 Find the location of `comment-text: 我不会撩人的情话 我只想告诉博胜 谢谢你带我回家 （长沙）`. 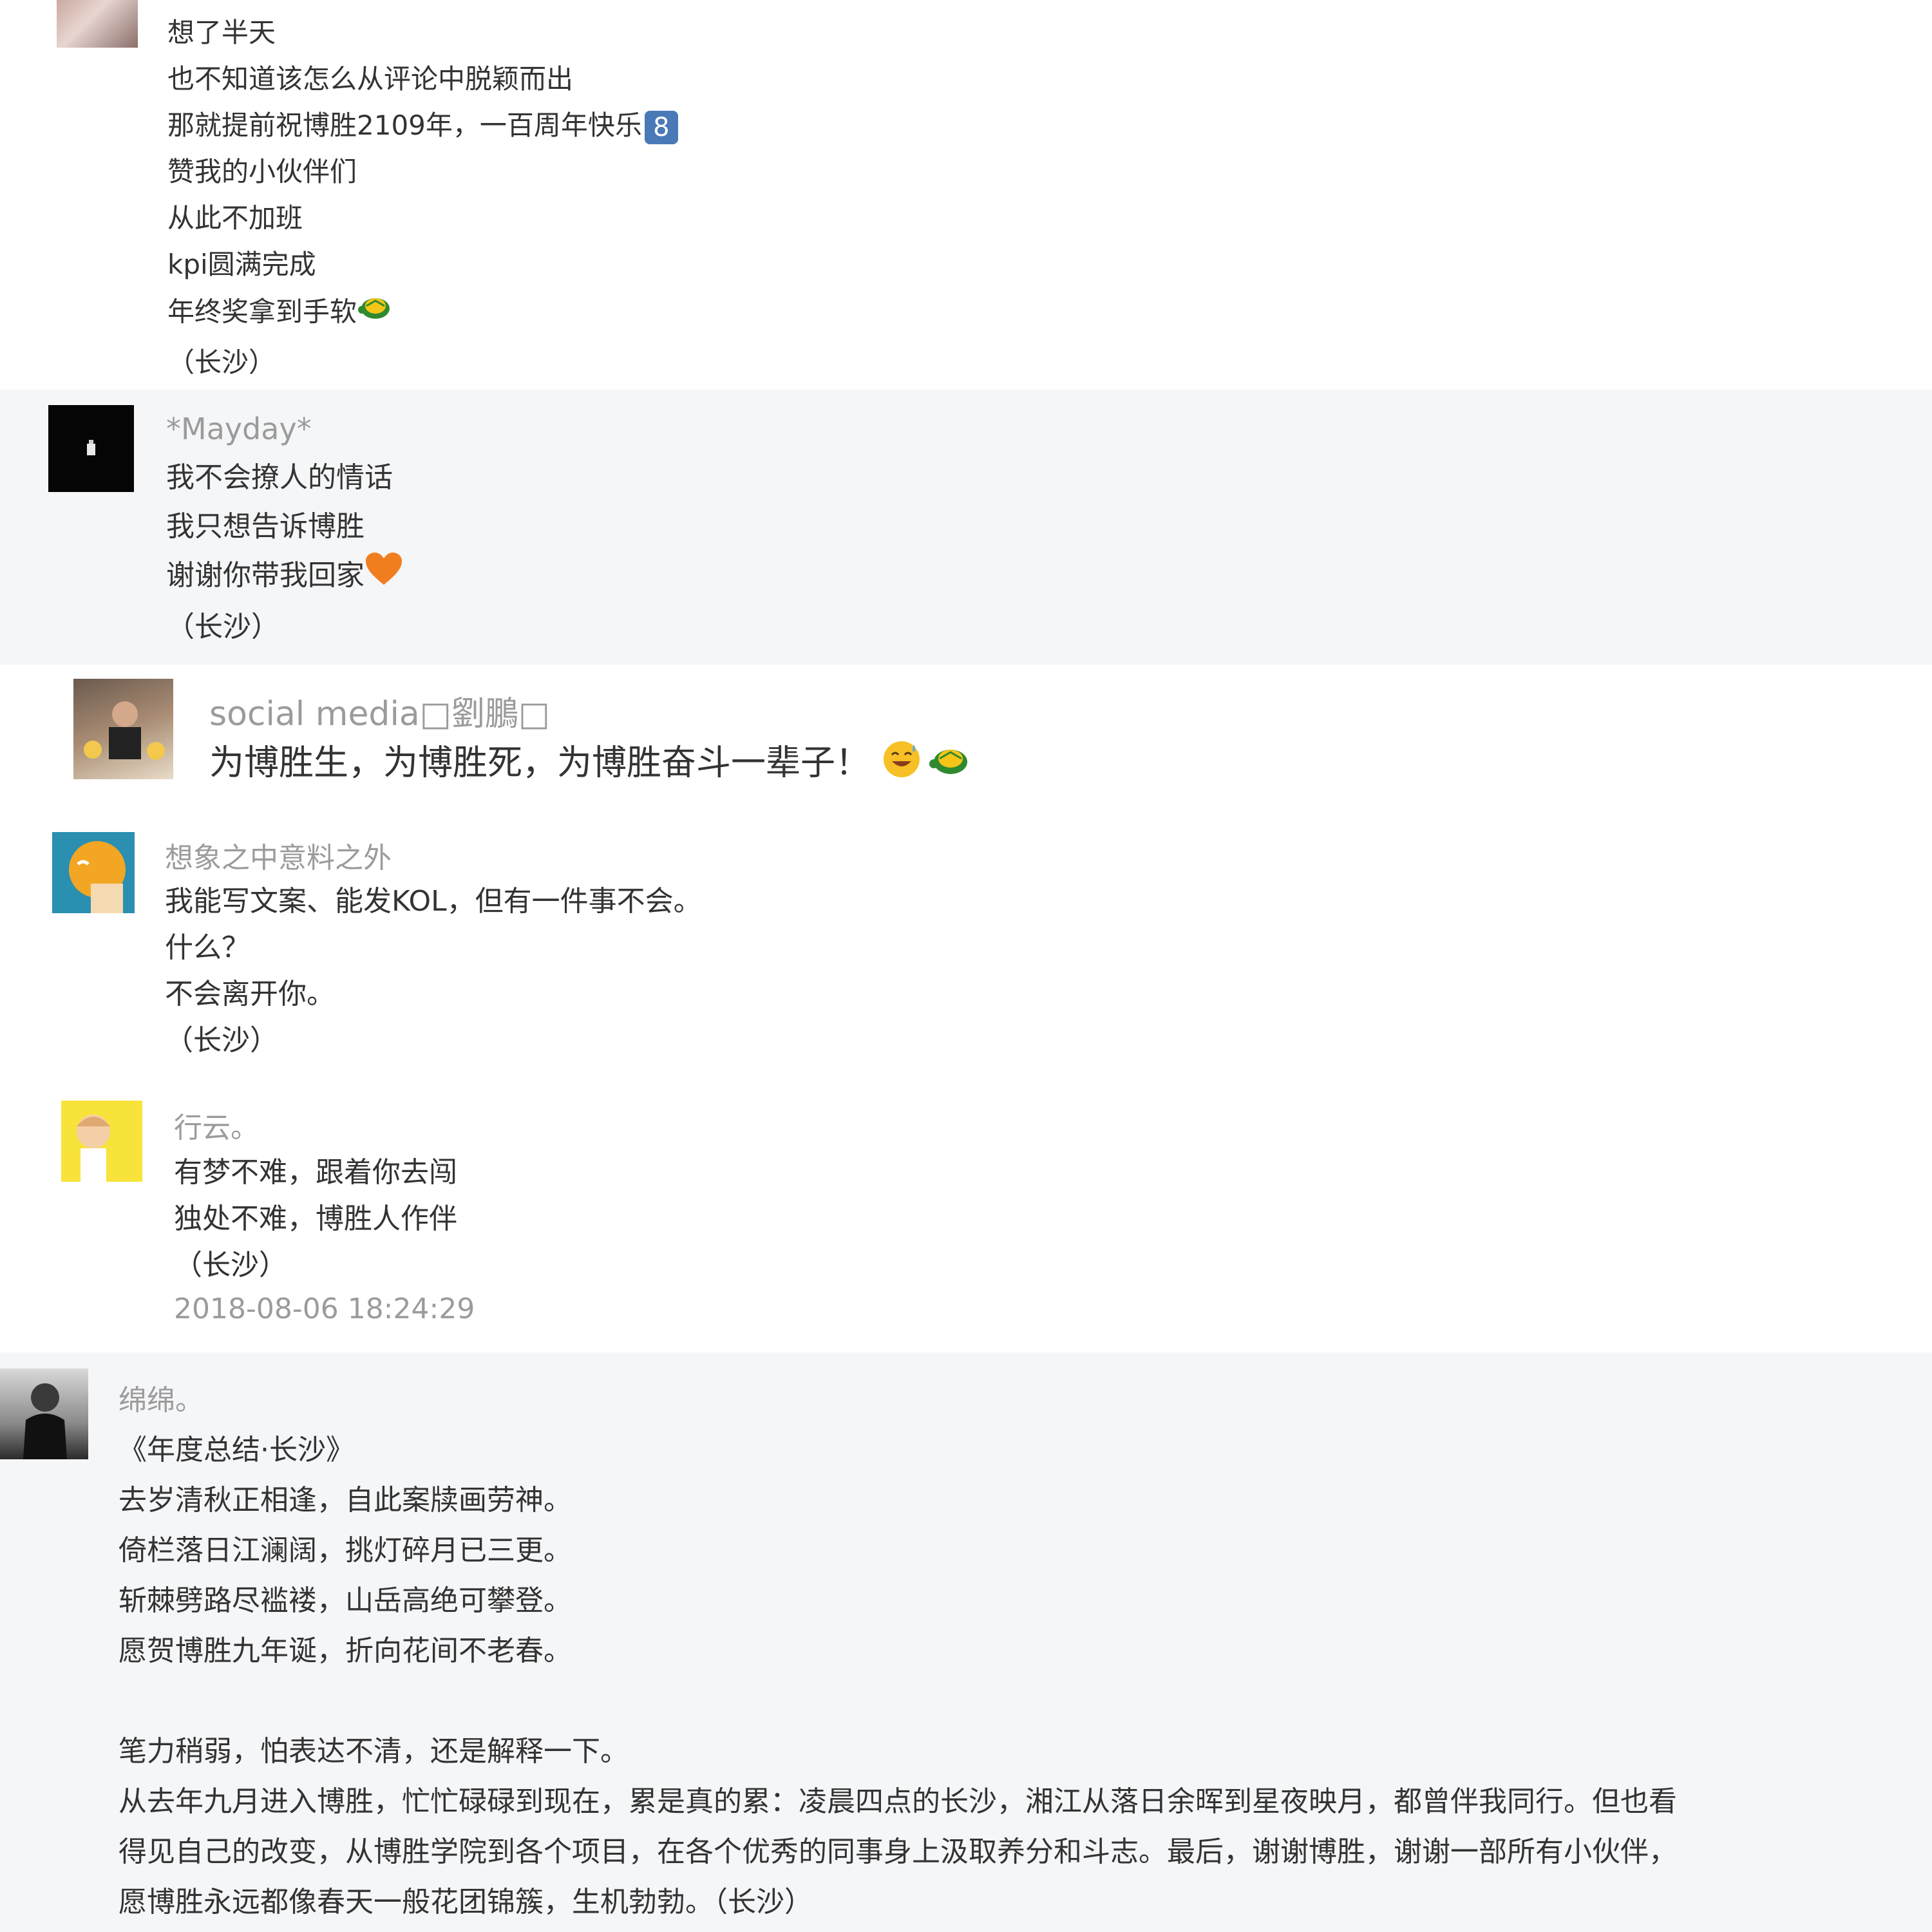

comment-text: 我不会撩人的情话 我只想告诉博胜 谢谢你带我回家 （长沙） is located at coordinates (285, 553).